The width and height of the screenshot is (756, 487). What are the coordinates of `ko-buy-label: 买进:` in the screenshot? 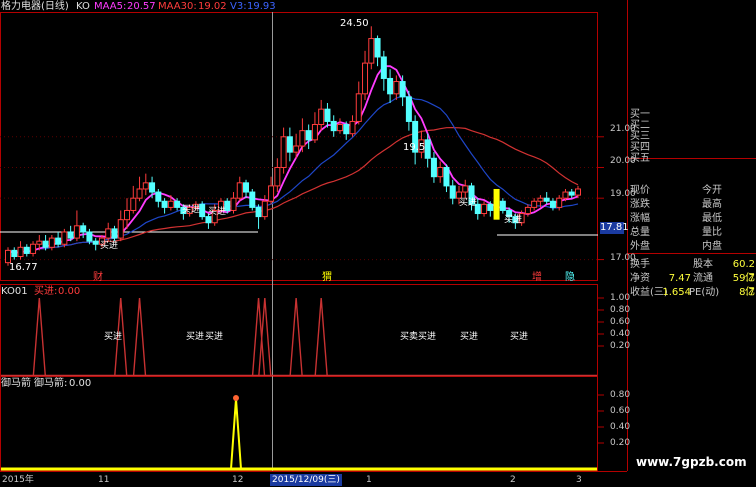 It's located at (46, 291).